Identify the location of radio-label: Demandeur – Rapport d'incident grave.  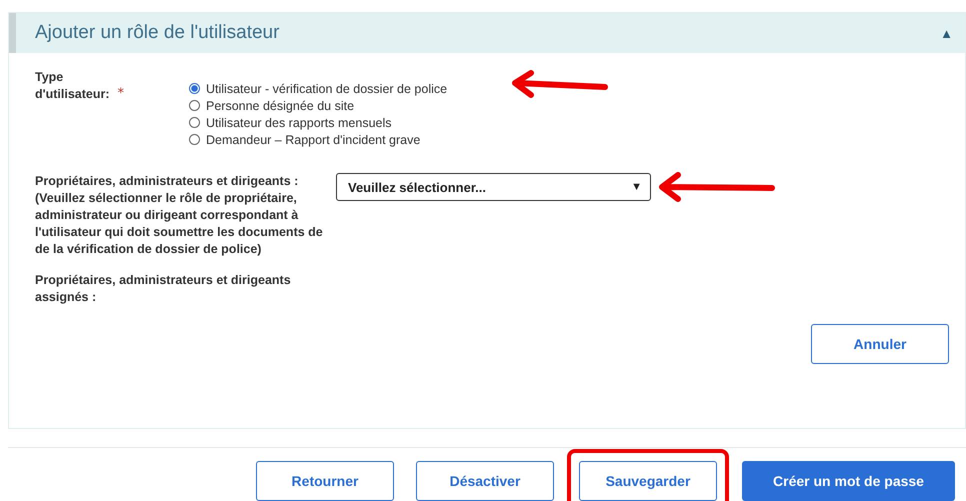
(313, 139).